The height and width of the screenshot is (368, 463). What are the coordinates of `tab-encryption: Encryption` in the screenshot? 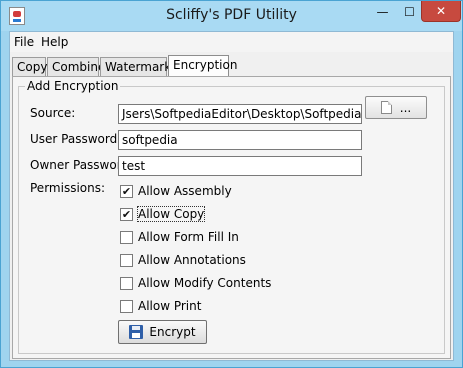 It's located at (202, 65).